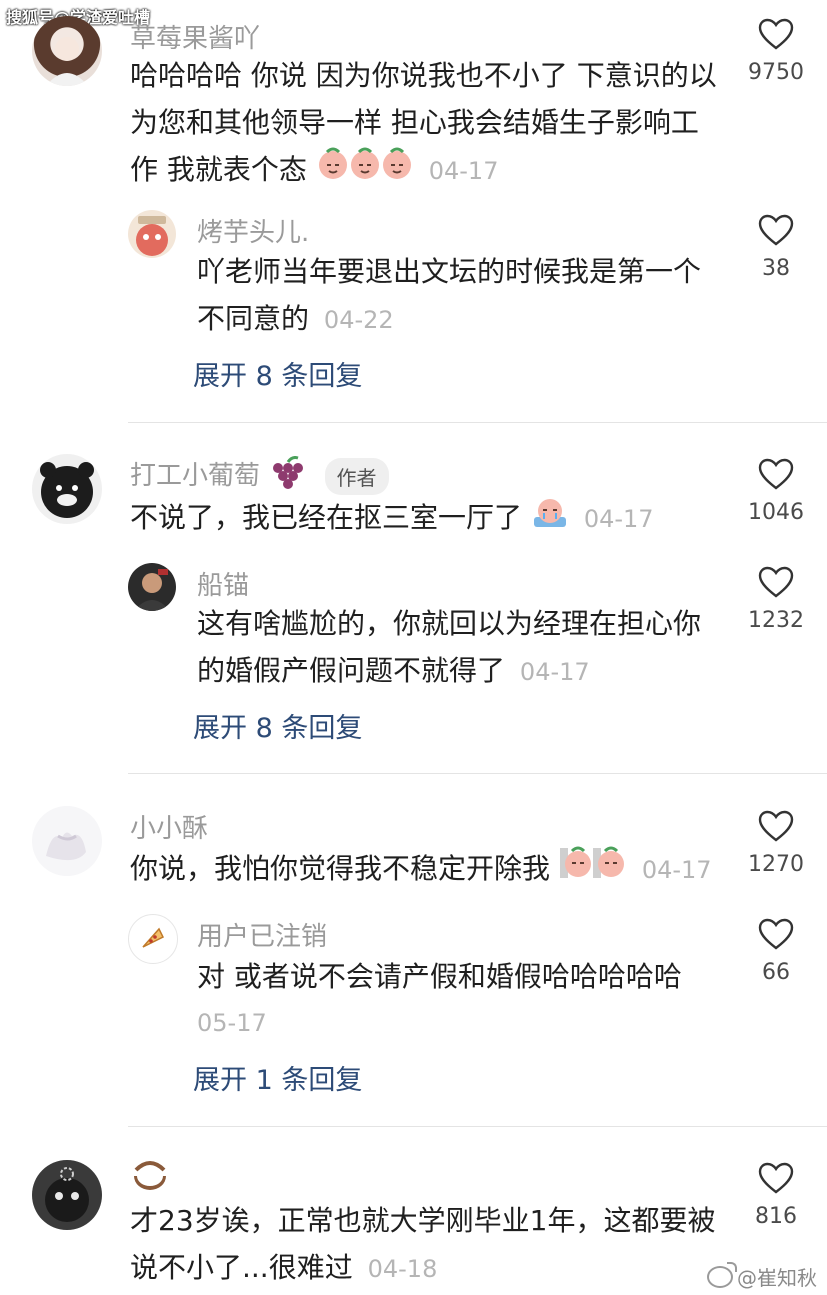 The width and height of the screenshot is (827, 1295). What do you see at coordinates (169, 826) in the screenshot?
I see `username: 小小酥` at bounding box center [169, 826].